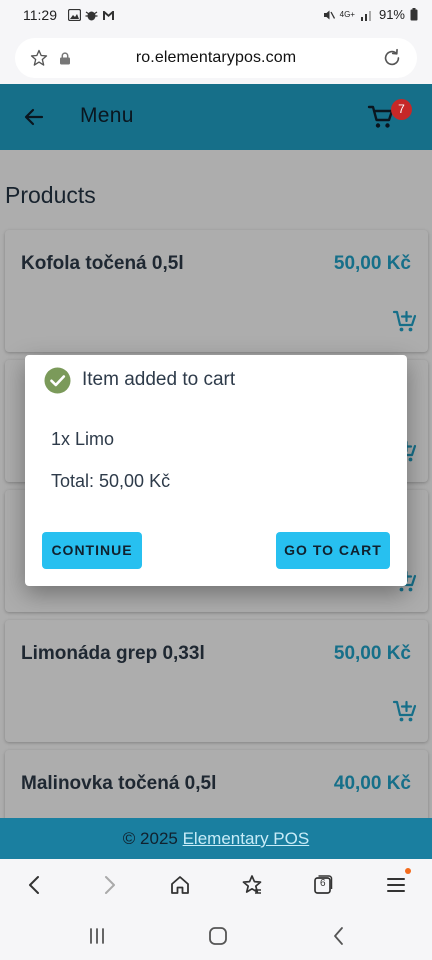 This screenshot has width=432, height=960. What do you see at coordinates (365, 15) in the screenshot?
I see `signal-icon` at bounding box center [365, 15].